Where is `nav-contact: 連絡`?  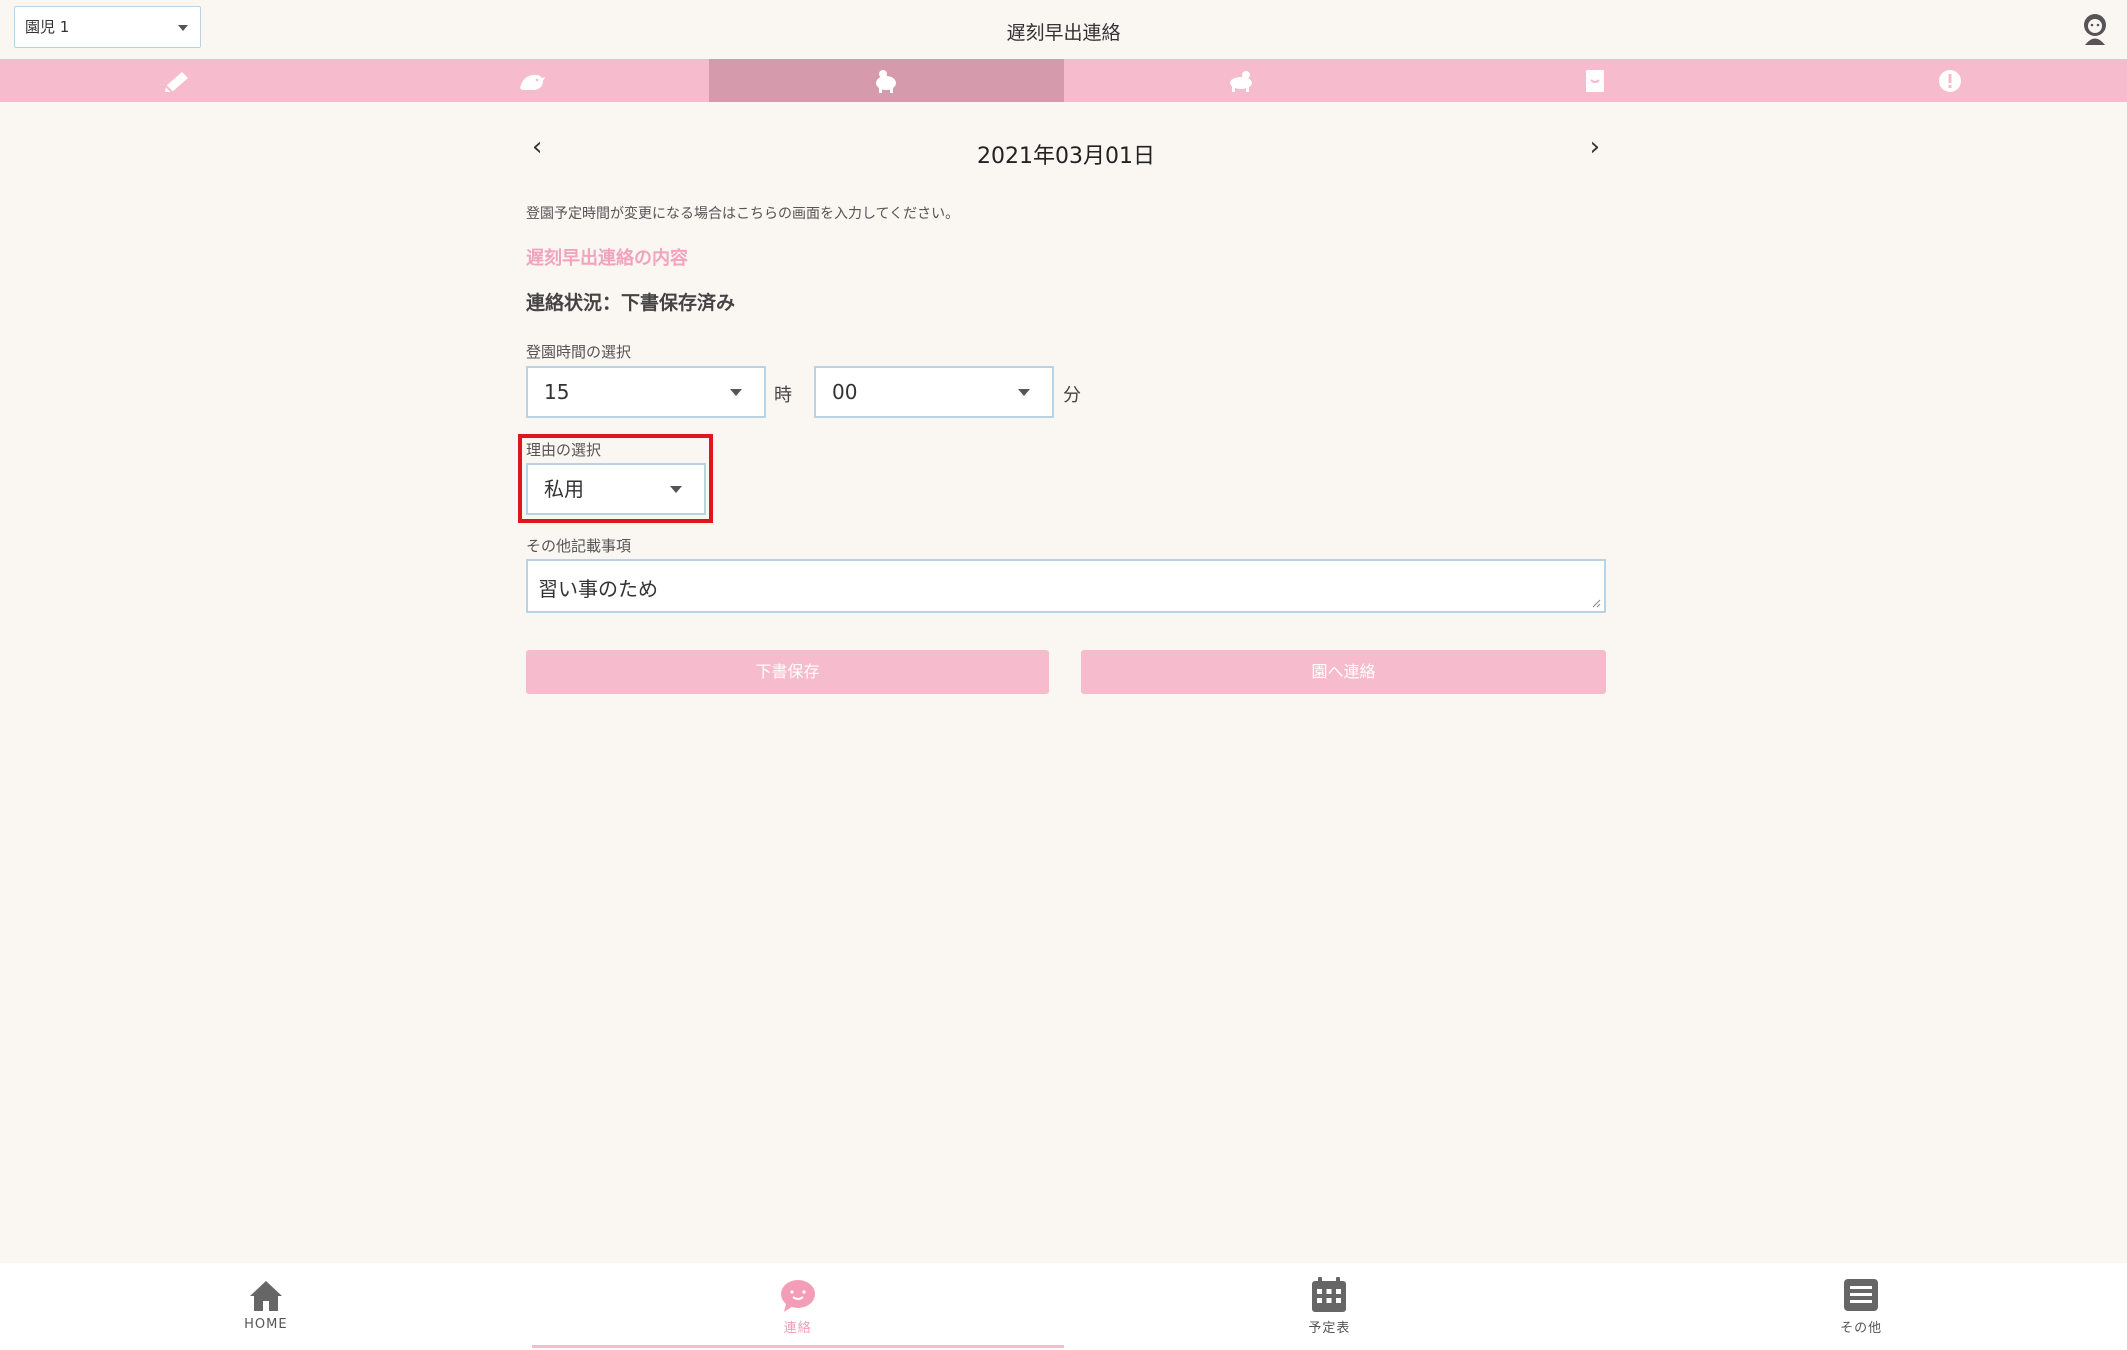 nav-contact: 連絡 is located at coordinates (797, 1306).